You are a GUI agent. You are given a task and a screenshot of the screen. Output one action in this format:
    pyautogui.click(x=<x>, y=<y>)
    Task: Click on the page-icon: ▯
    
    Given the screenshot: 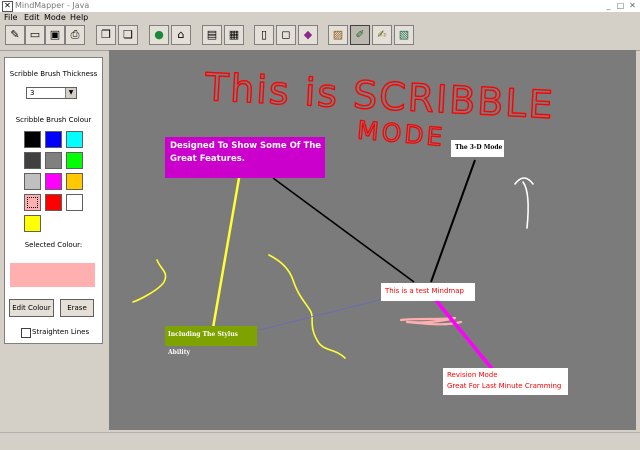 What is the action you would take?
    pyautogui.click(x=264, y=34)
    